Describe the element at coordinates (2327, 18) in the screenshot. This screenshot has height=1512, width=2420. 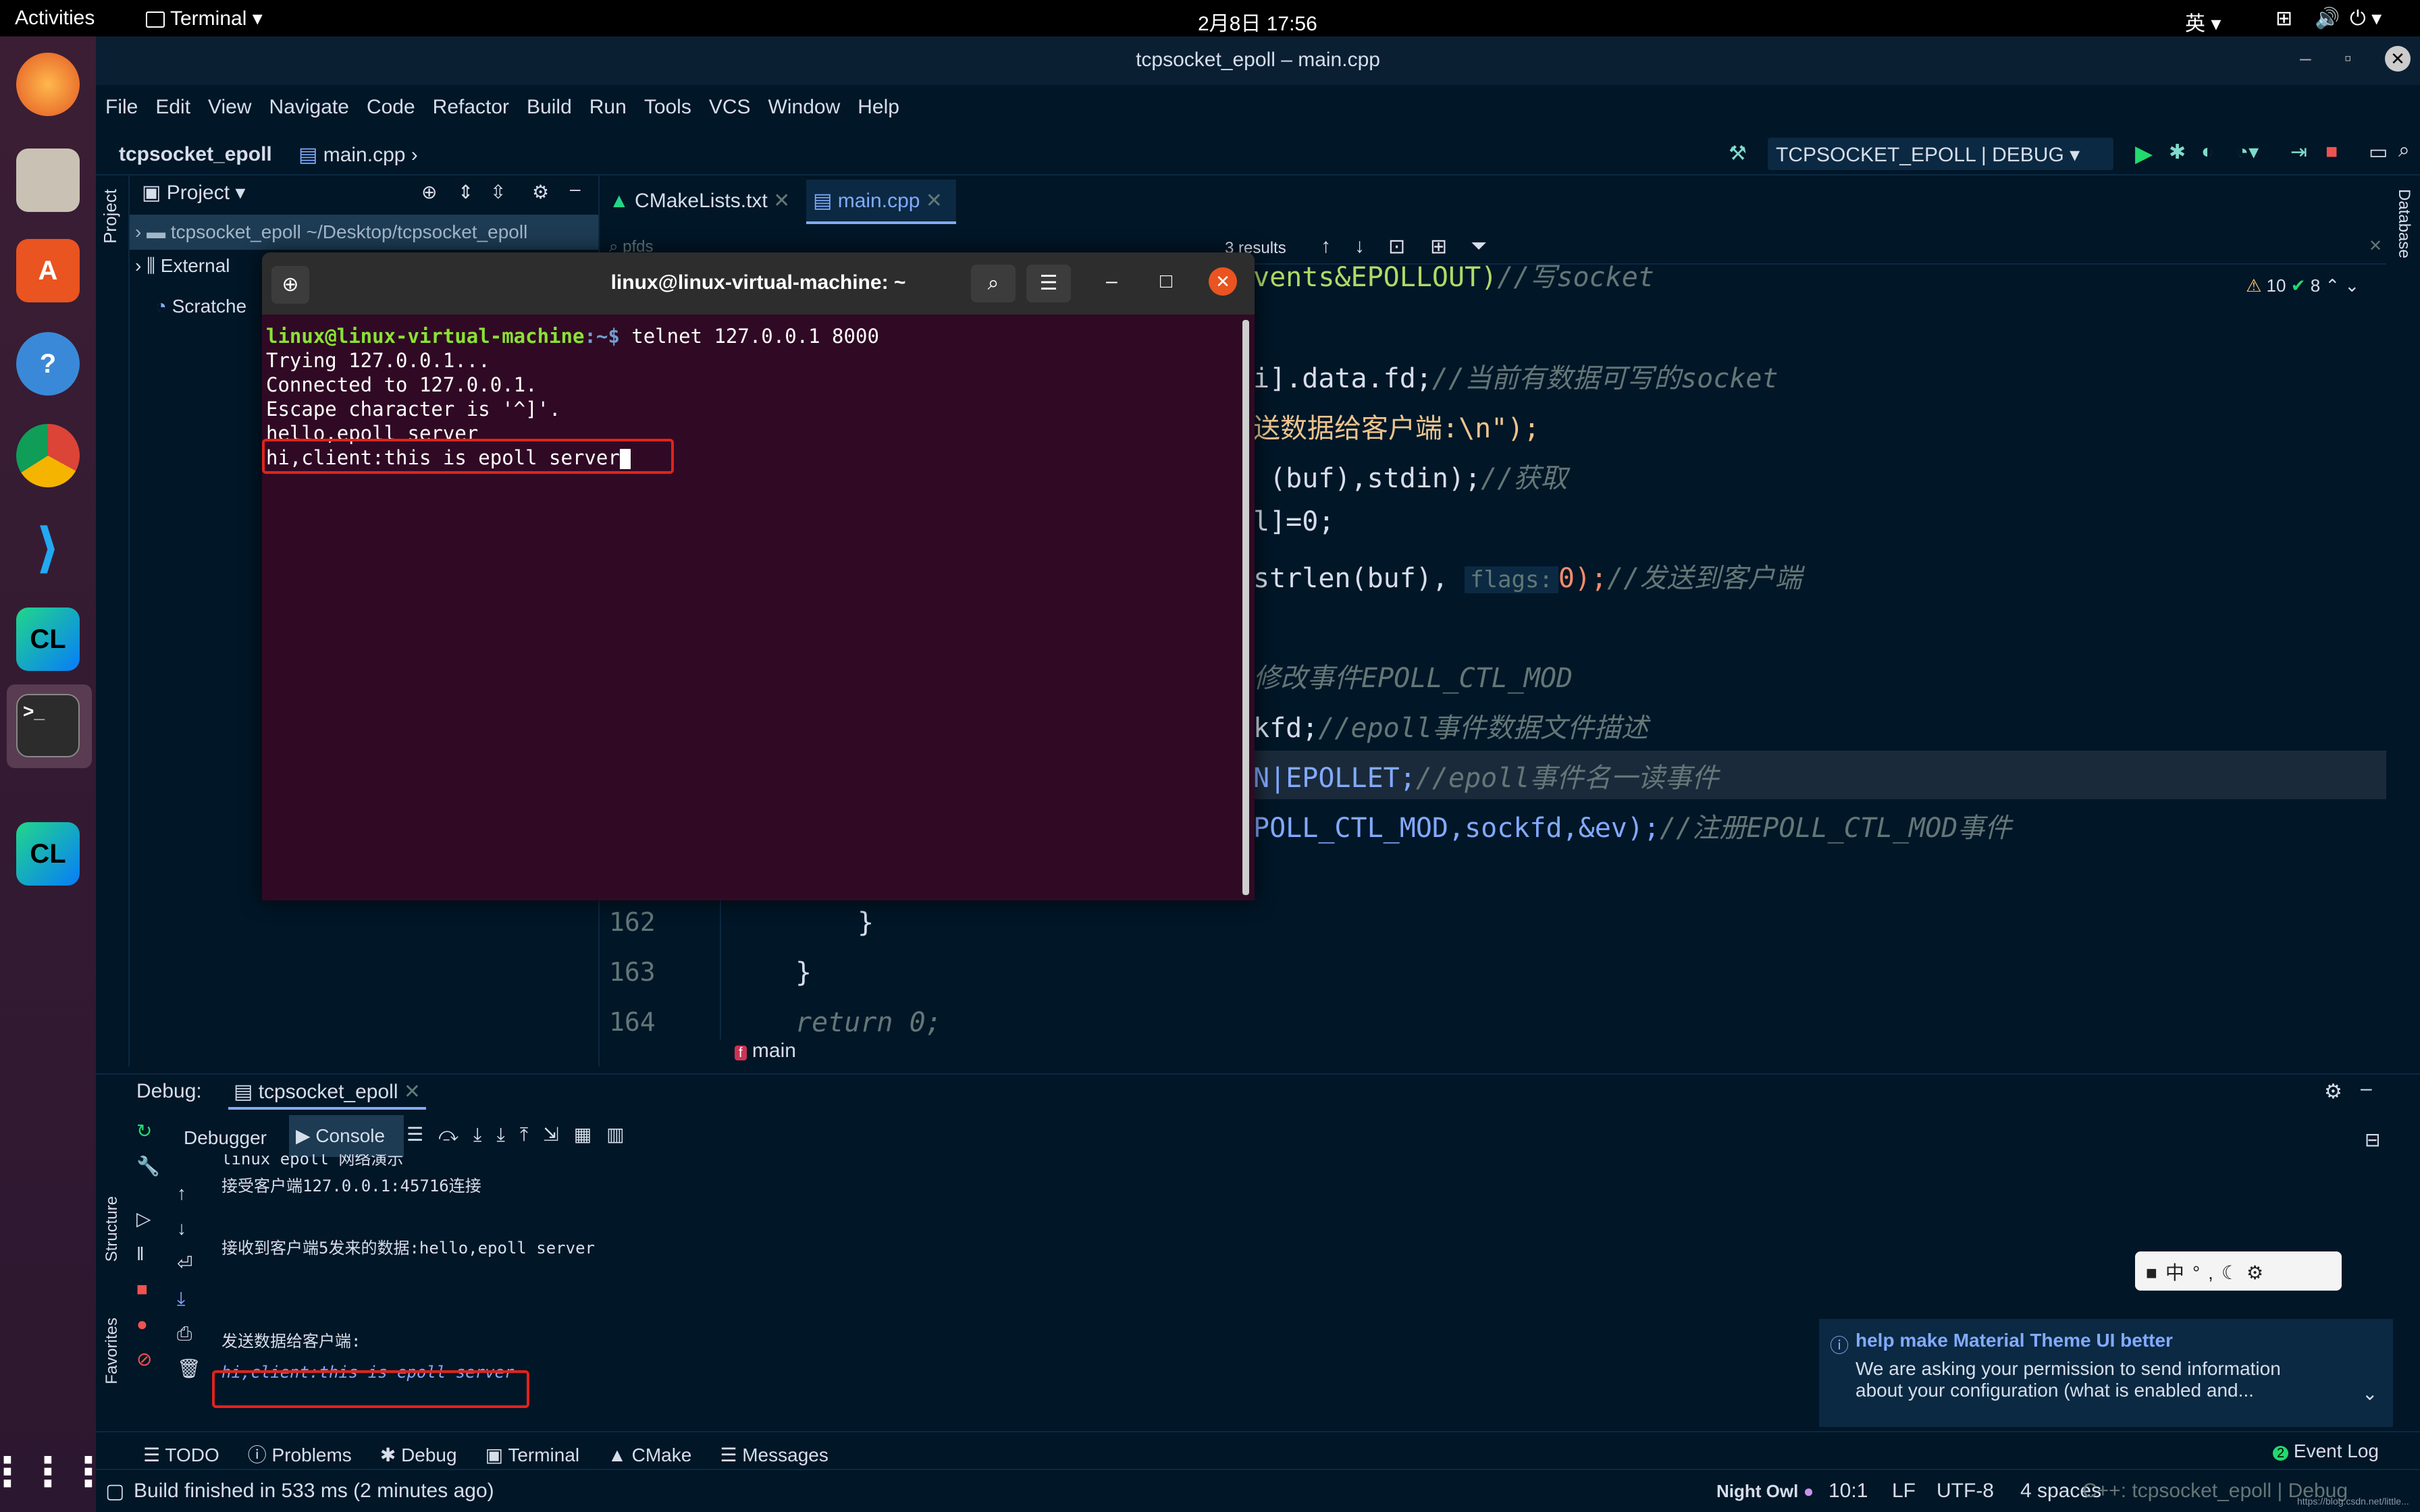
I see `volume-icon: 🔊` at that location.